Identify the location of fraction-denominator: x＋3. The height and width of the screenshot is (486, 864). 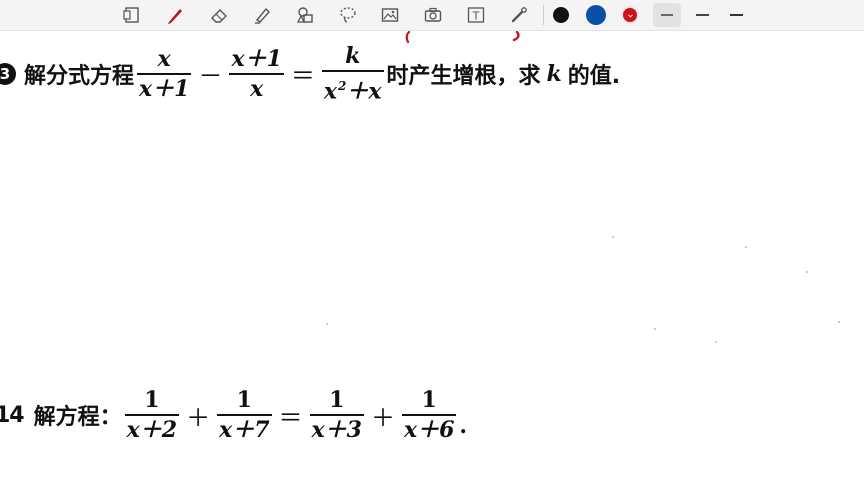
(336, 430).